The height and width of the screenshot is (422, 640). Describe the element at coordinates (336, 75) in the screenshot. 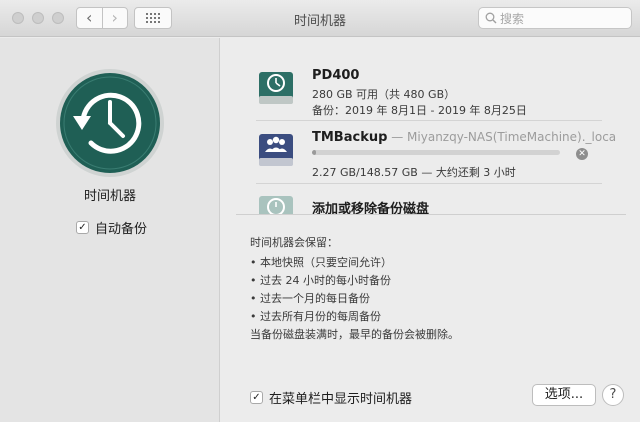

I see `disk-name: PD400` at that location.